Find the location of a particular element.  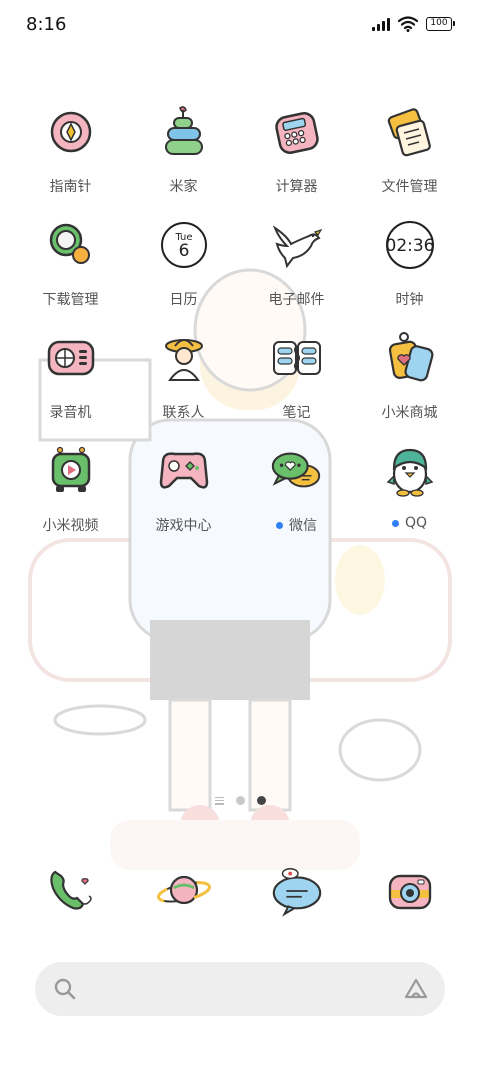

app-label-text: 指南针 is located at coordinates (70, 187).